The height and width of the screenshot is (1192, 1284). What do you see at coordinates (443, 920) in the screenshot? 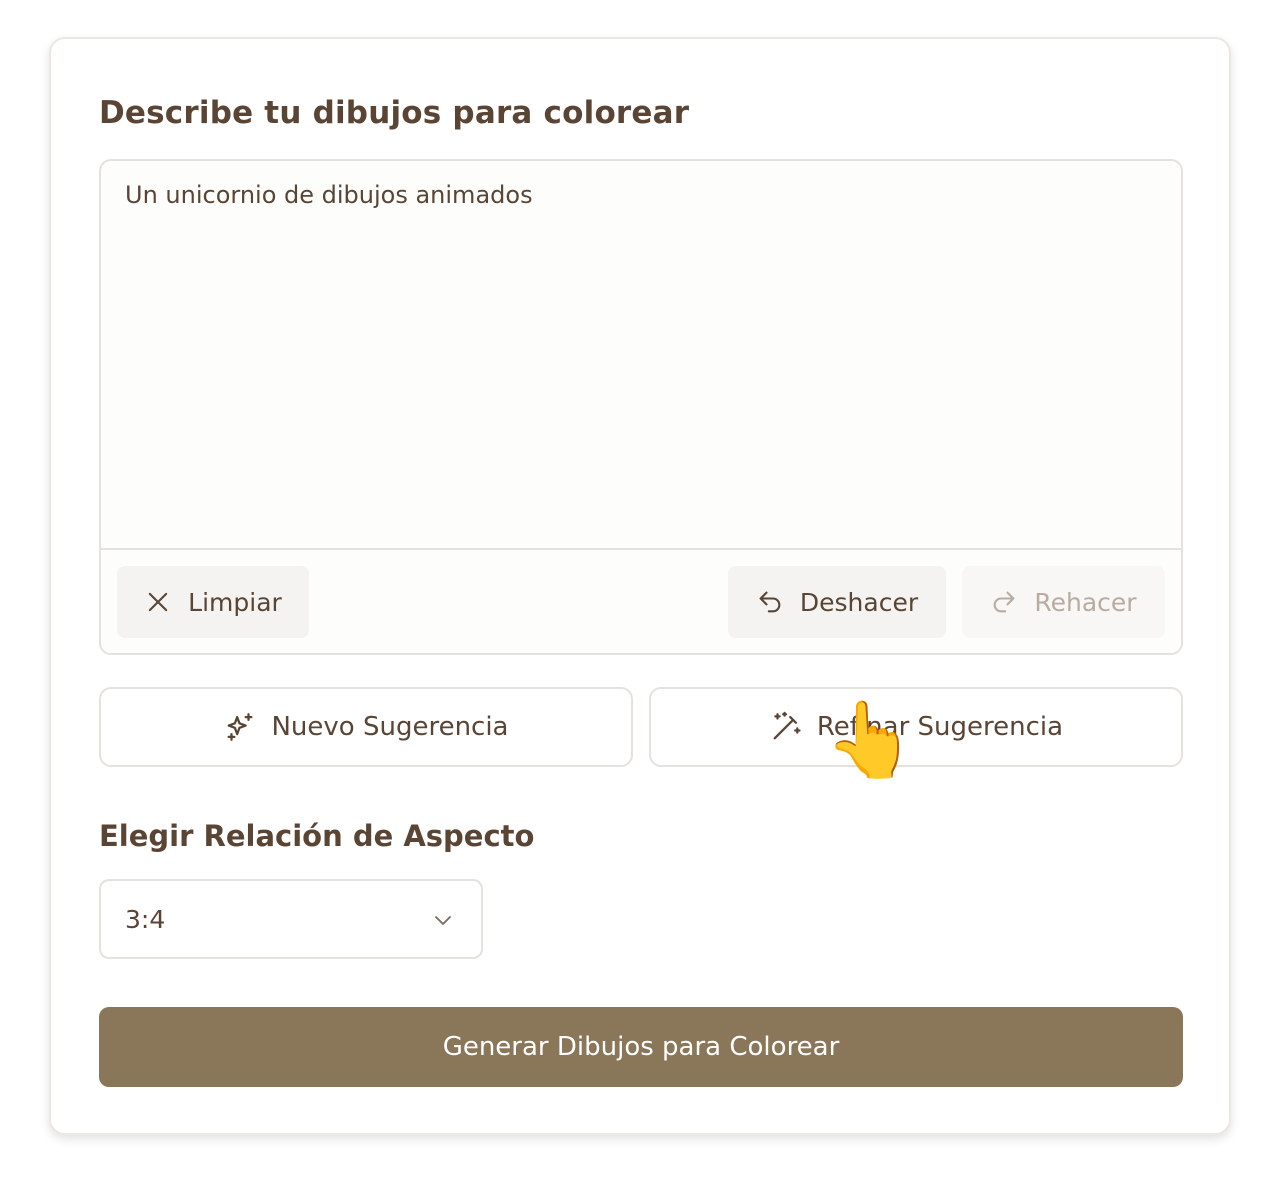
I see `chevron-down-icon` at bounding box center [443, 920].